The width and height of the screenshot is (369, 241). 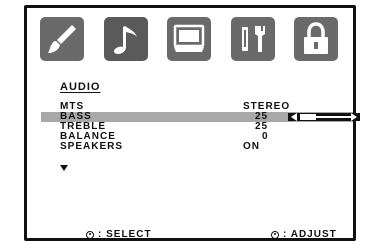 I want to click on menu-tab-bar, so click(x=189, y=39).